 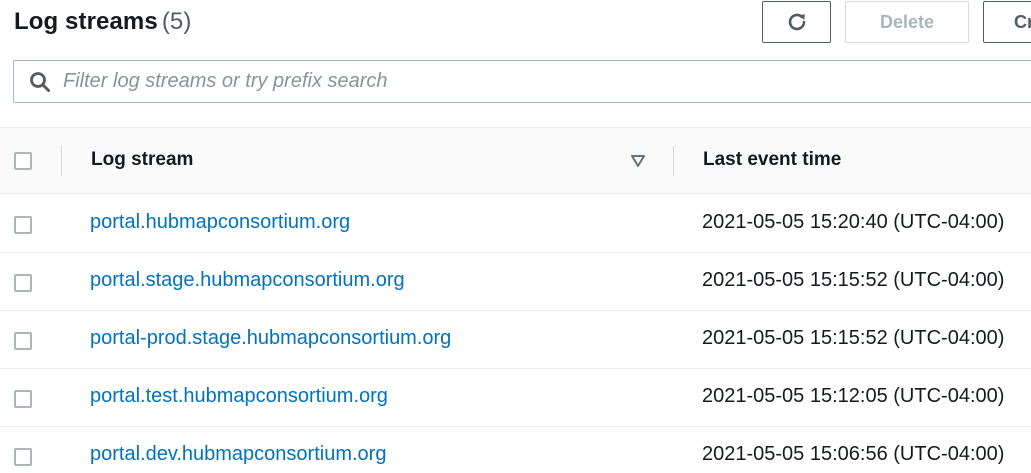 I want to click on stream-count: (5), so click(x=176, y=21).